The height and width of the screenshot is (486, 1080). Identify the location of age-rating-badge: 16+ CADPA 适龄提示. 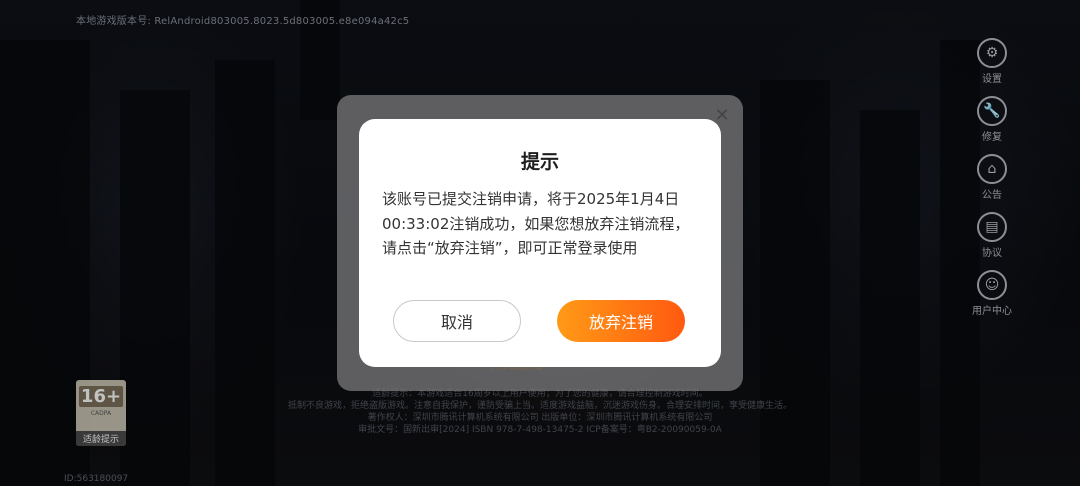
(101, 413).